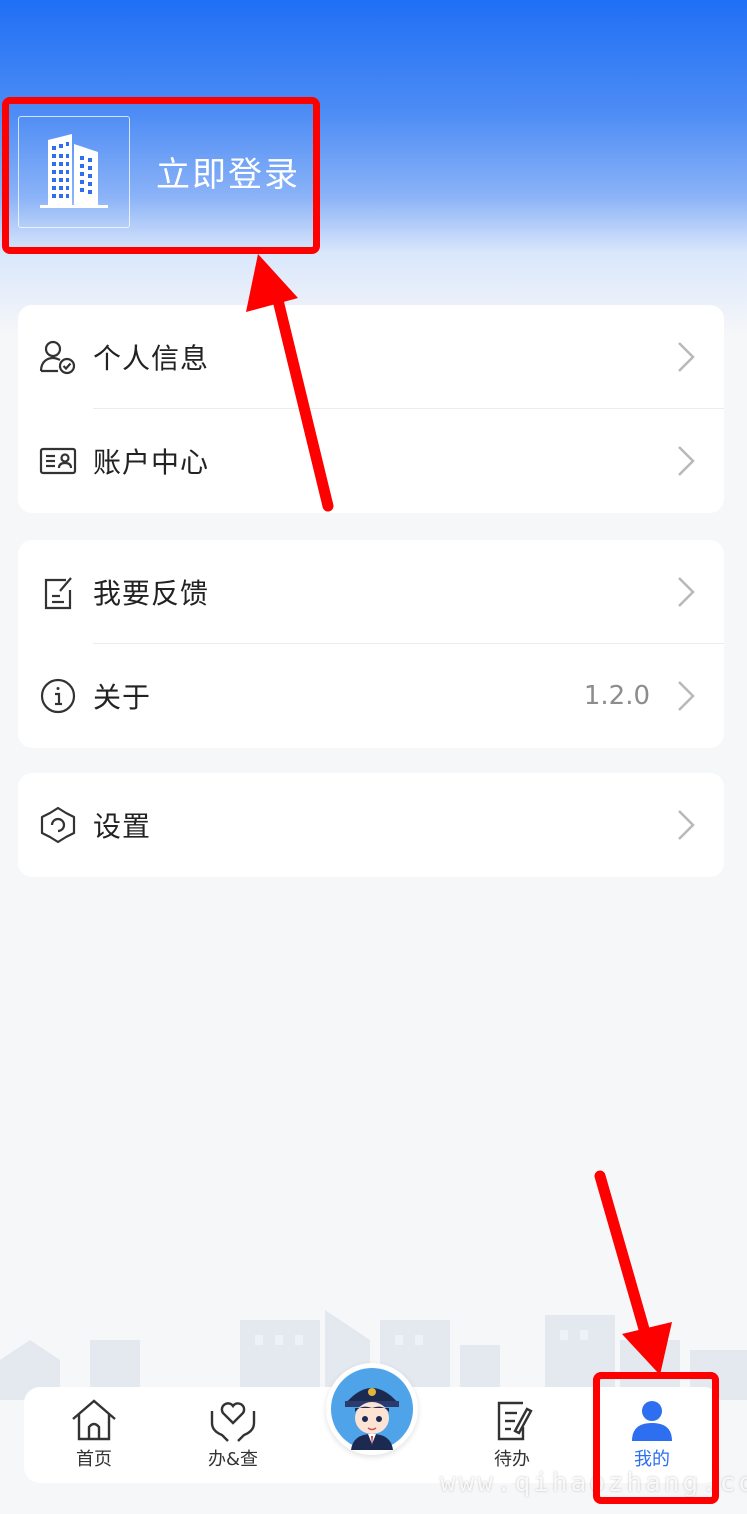 The height and width of the screenshot is (1514, 747). I want to click on heart-hands-icon, so click(233, 1422).